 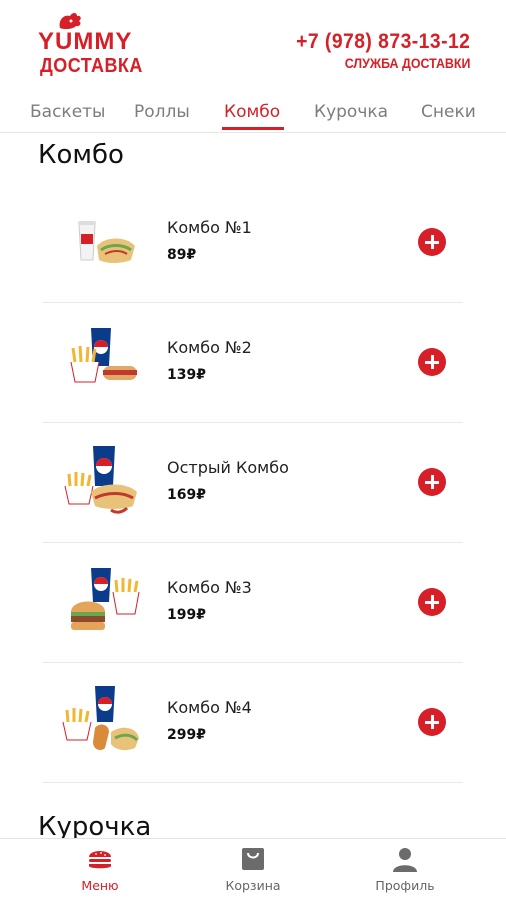 I want to click on logo-subtitle: ДОСТАВКА, so click(x=91, y=66).